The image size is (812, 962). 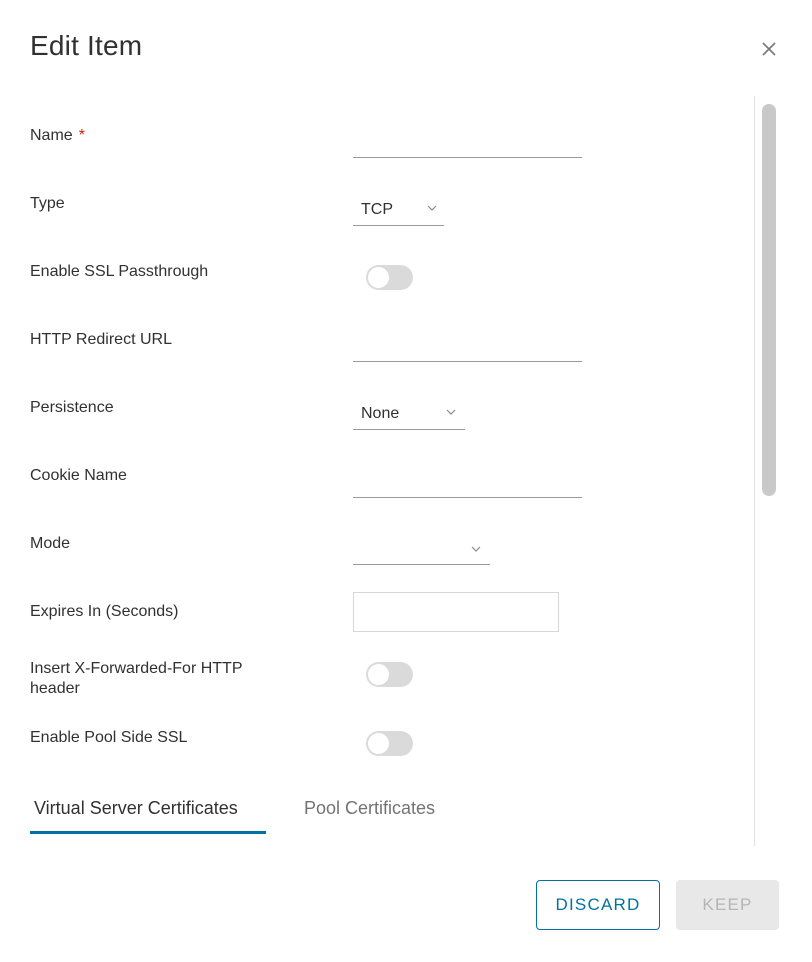 What do you see at coordinates (136, 679) in the screenshot?
I see `x-forwarded-label: Insert X-Forwarded-For HTTP header` at bounding box center [136, 679].